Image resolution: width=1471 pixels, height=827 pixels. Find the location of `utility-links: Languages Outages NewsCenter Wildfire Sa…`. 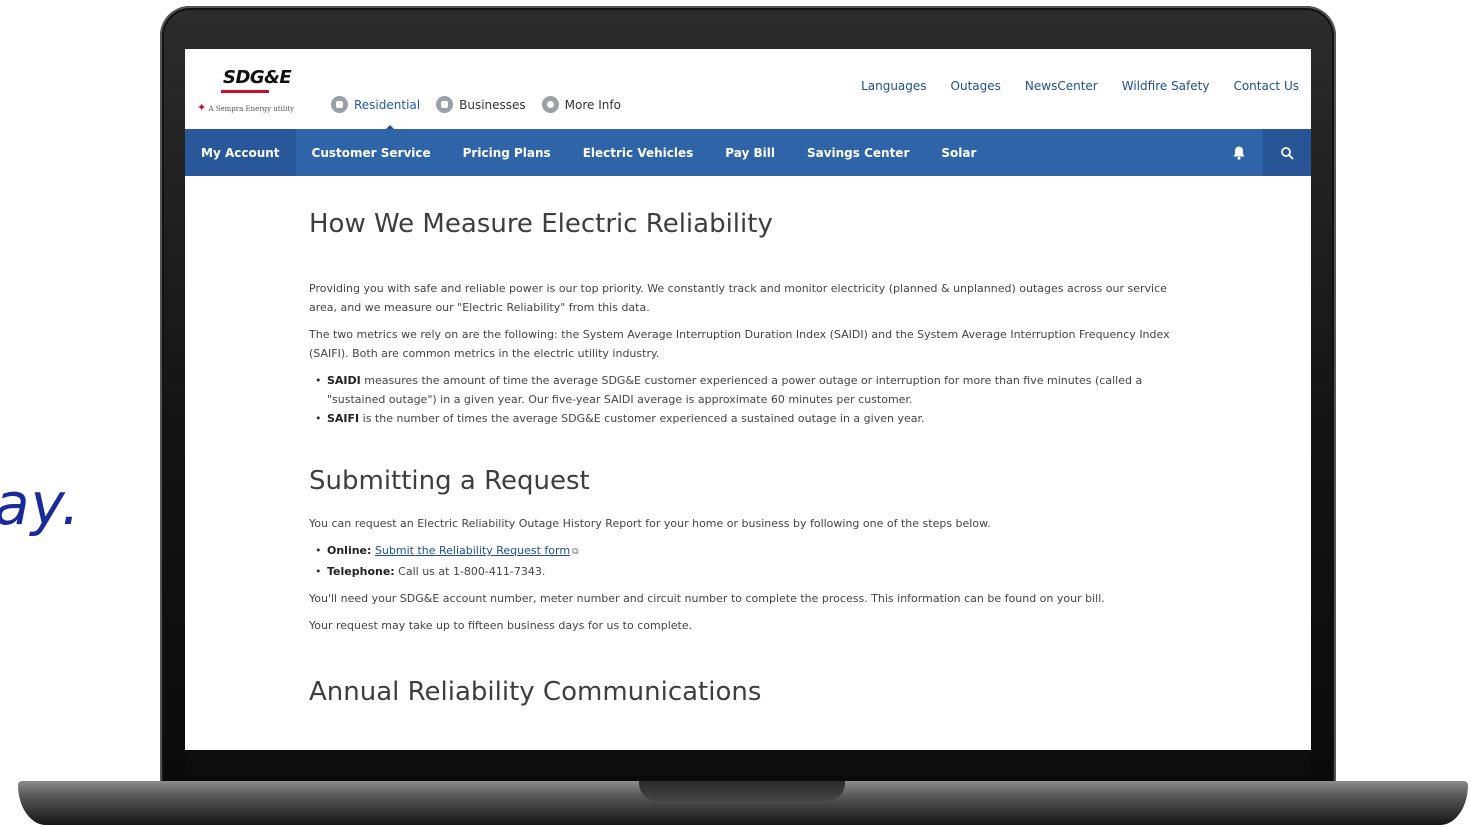

utility-links: Languages Outages NewsCenter Wildfire Sa… is located at coordinates (1080, 86).